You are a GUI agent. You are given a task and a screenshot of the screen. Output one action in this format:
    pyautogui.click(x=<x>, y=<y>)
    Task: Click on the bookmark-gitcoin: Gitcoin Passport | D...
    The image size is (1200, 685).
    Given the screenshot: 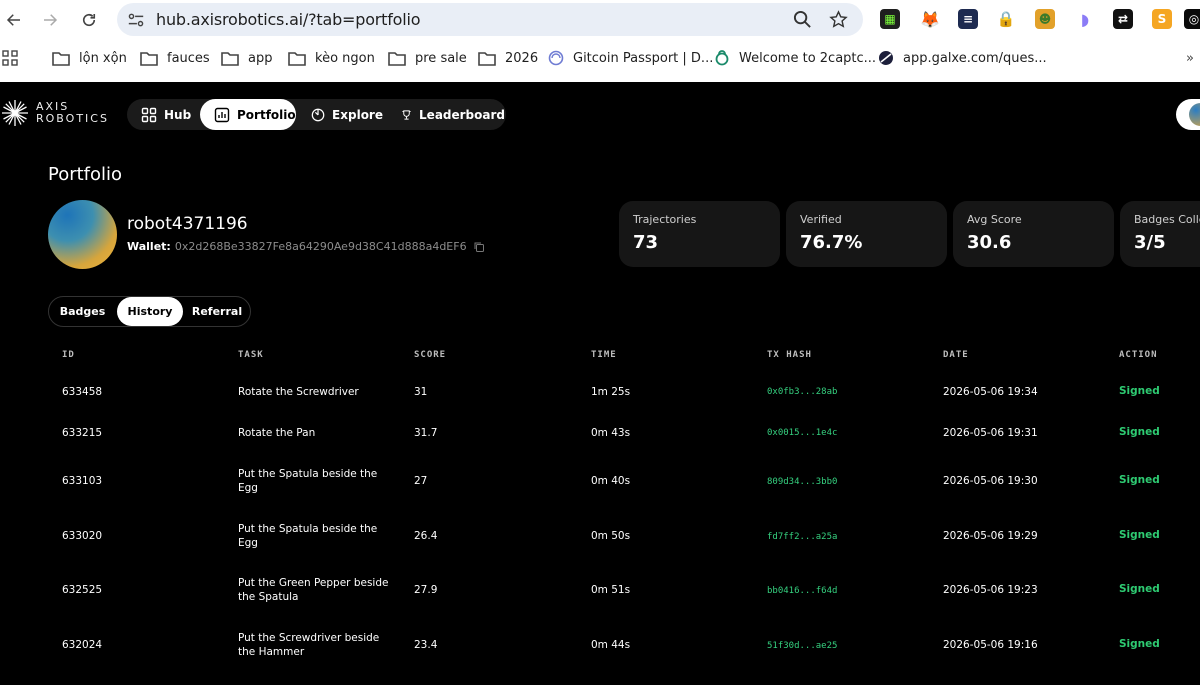 What is the action you would take?
    pyautogui.click(x=630, y=58)
    